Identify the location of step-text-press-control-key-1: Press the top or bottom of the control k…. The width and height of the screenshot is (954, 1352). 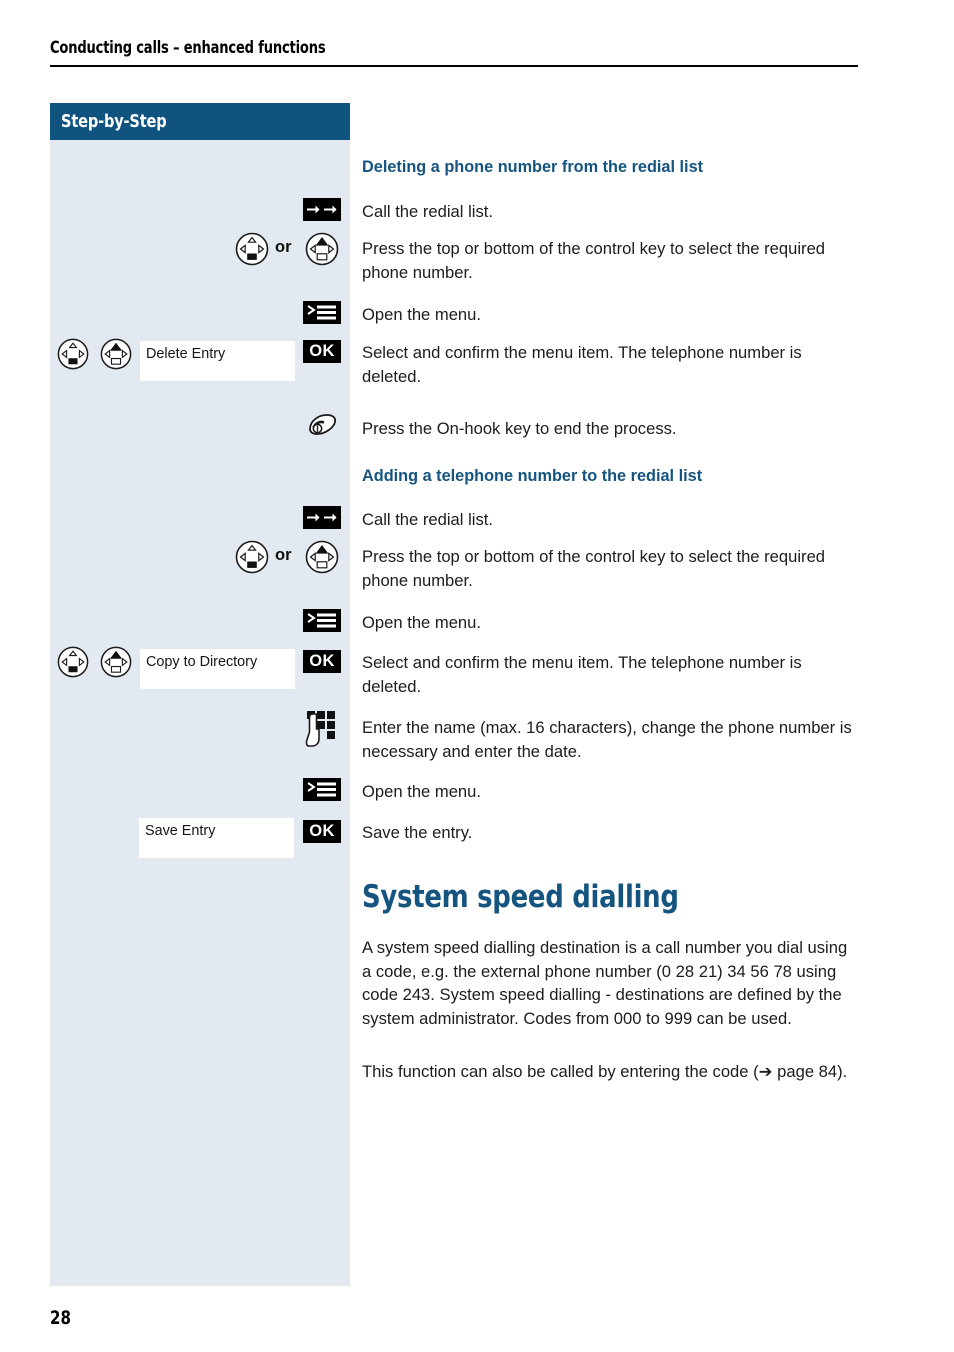
(594, 260).